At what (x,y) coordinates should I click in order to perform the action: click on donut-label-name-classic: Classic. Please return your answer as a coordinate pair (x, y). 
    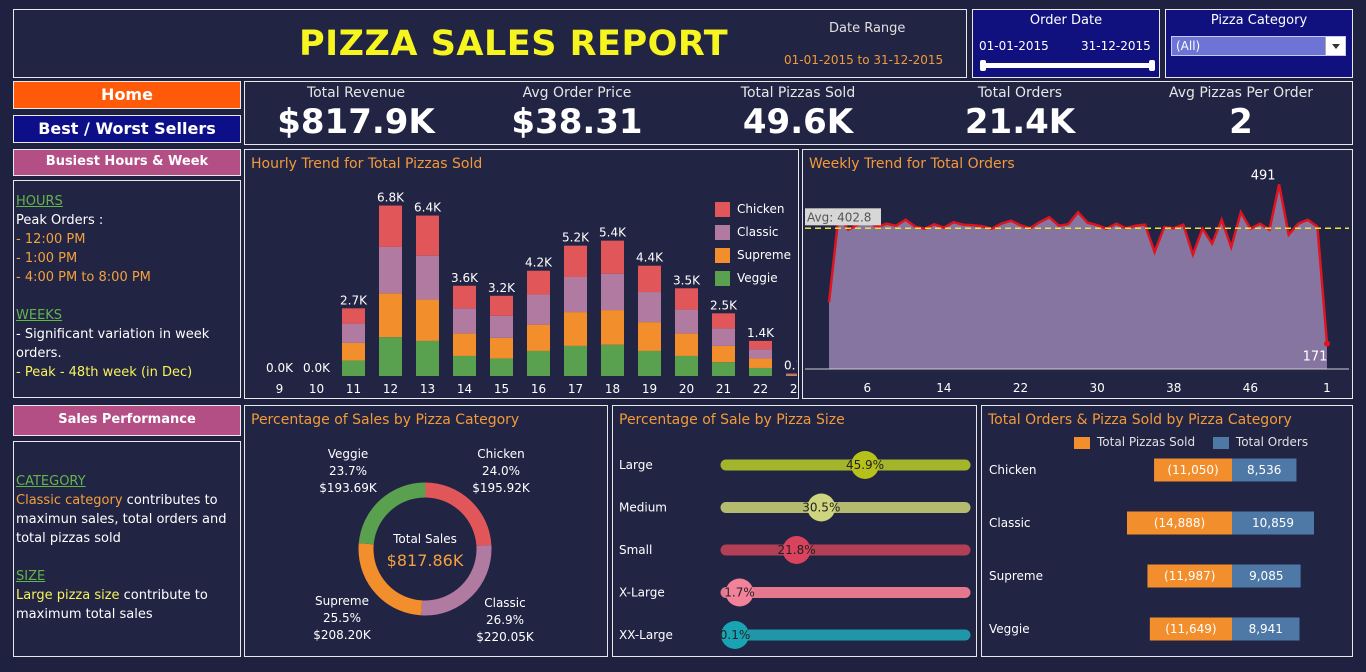
    Looking at the image, I should click on (505, 603).